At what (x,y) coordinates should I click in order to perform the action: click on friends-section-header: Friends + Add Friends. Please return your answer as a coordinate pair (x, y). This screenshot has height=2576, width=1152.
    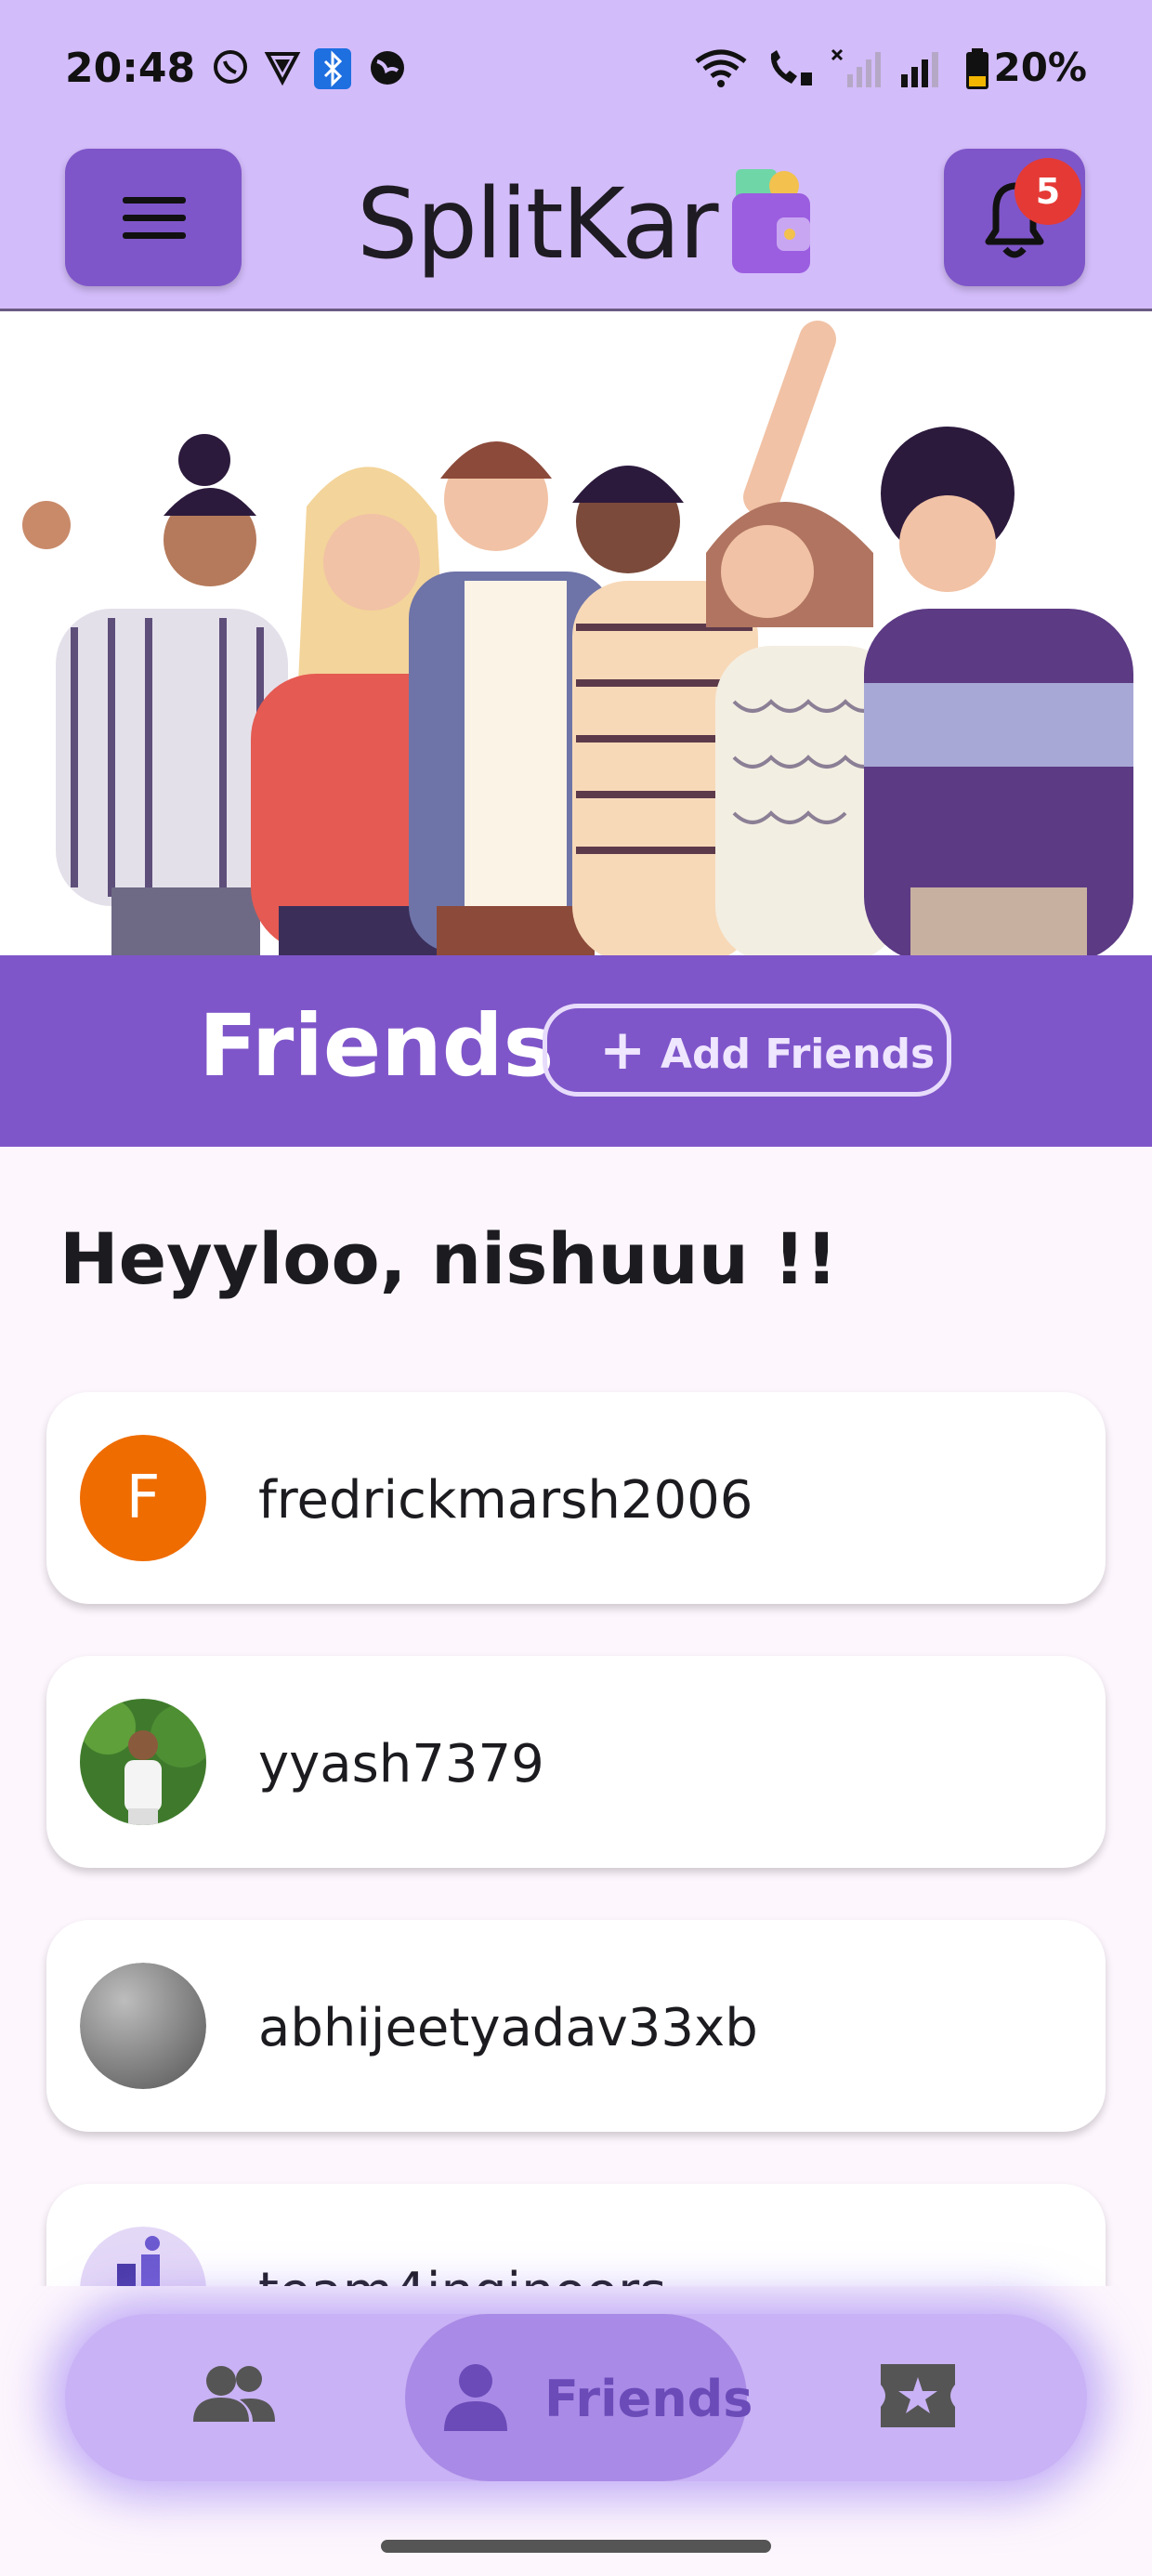
    Looking at the image, I should click on (576, 1051).